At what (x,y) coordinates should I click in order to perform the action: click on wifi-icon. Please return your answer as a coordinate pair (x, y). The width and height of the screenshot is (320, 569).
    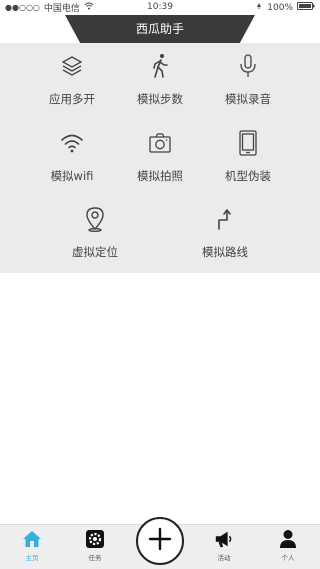
    Looking at the image, I should click on (72, 143).